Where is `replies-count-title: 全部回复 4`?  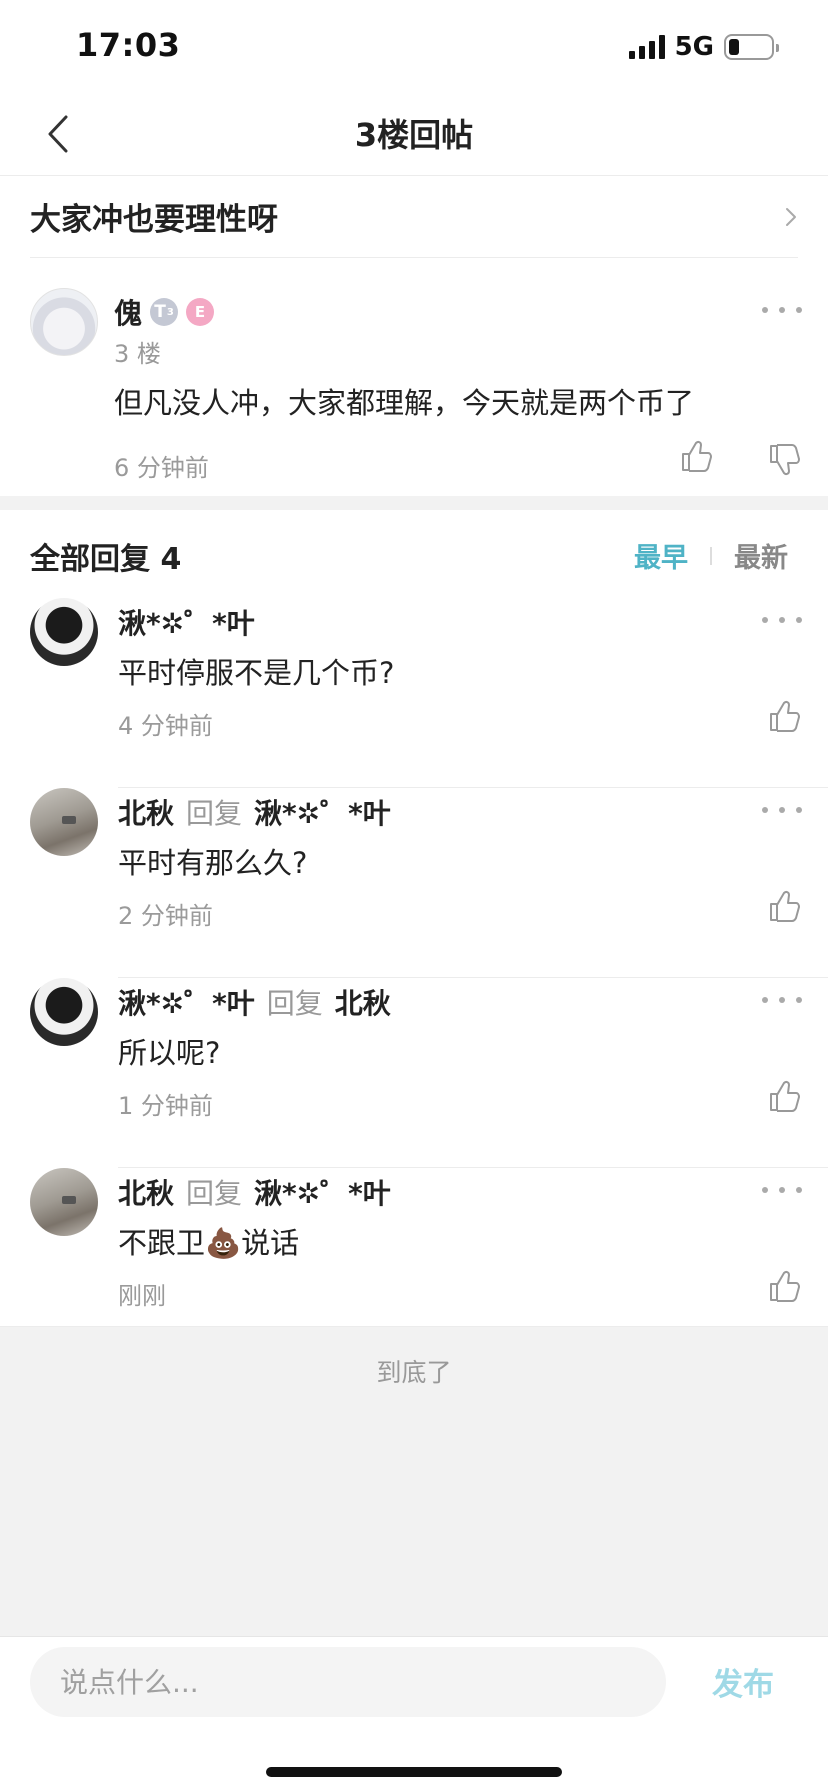
replies-count-title: 全部回复 4 is located at coordinates (106, 559).